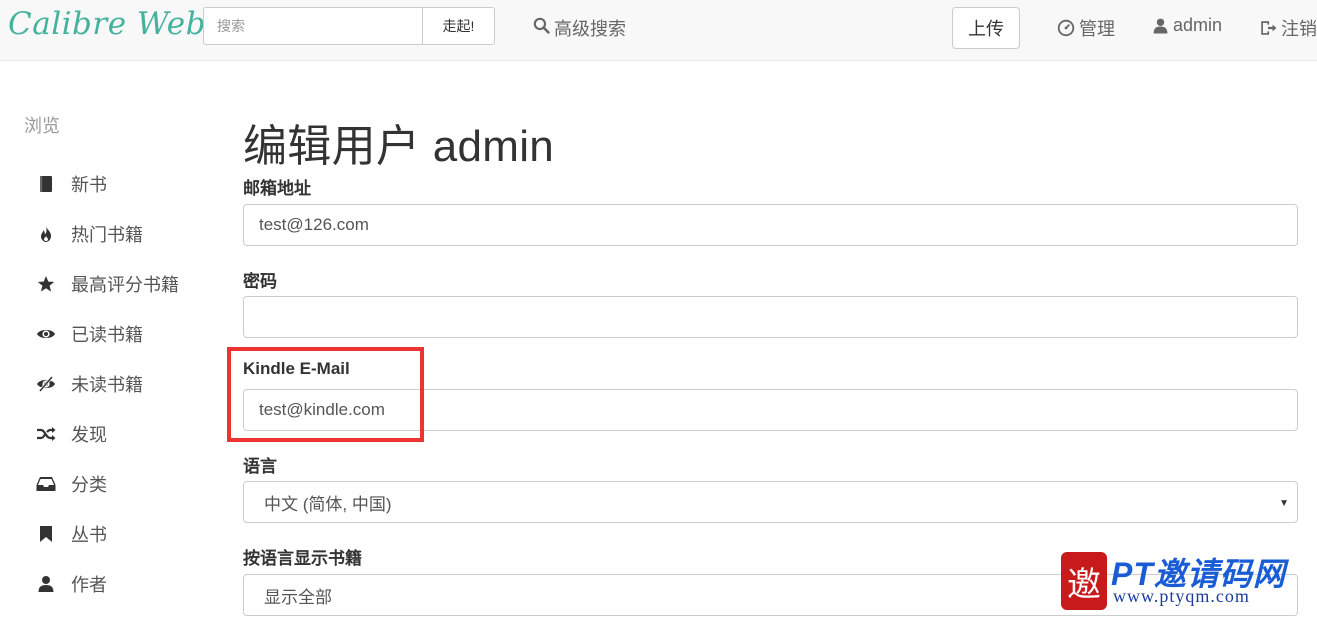 Image resolution: width=1317 pixels, height=621 pixels. What do you see at coordinates (458, 26) in the screenshot?
I see `search-button: 走起!` at bounding box center [458, 26].